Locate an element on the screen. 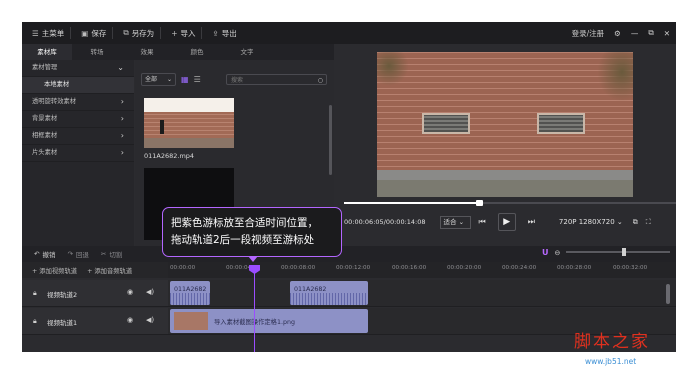 The image size is (700, 376). video-base is located at coordinates (505, 175).